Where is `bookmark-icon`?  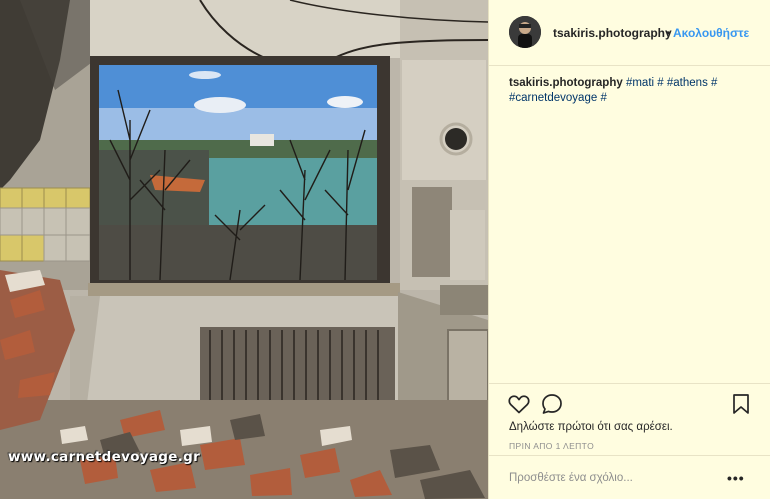
bookmark-icon is located at coordinates (741, 404).